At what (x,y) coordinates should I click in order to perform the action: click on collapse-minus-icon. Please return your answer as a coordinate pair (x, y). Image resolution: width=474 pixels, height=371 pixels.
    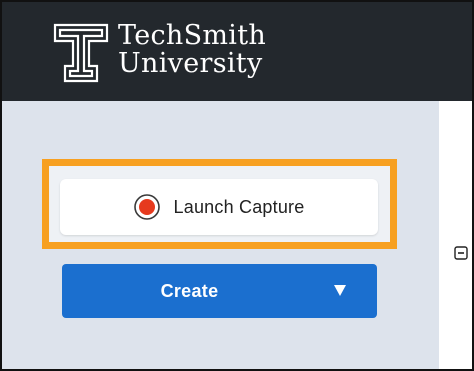
    Looking at the image, I should click on (461, 253).